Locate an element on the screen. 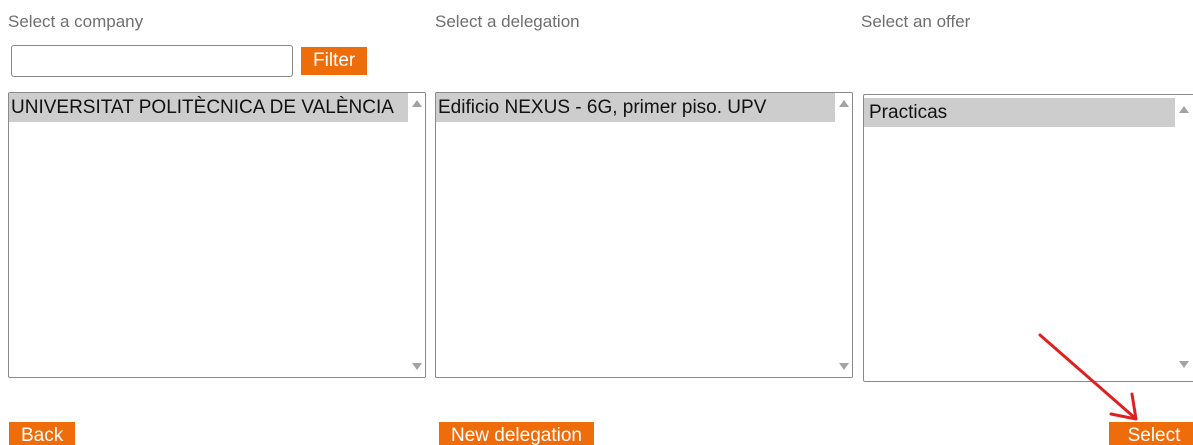 The image size is (1193, 445). company-column-label: Select a company is located at coordinates (76, 21).